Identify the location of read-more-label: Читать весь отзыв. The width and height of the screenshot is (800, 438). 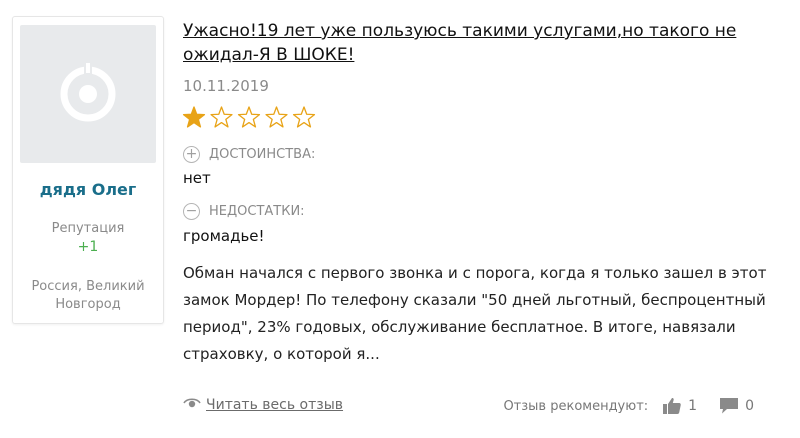
(275, 405).